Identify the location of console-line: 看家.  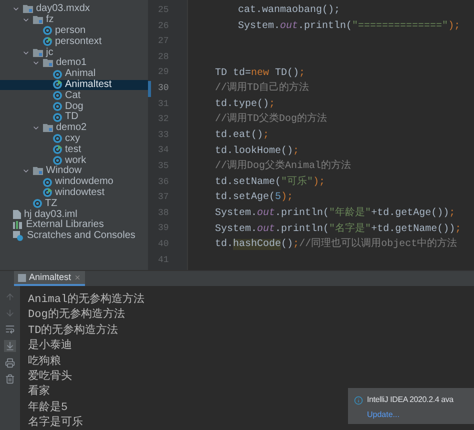
(39, 392).